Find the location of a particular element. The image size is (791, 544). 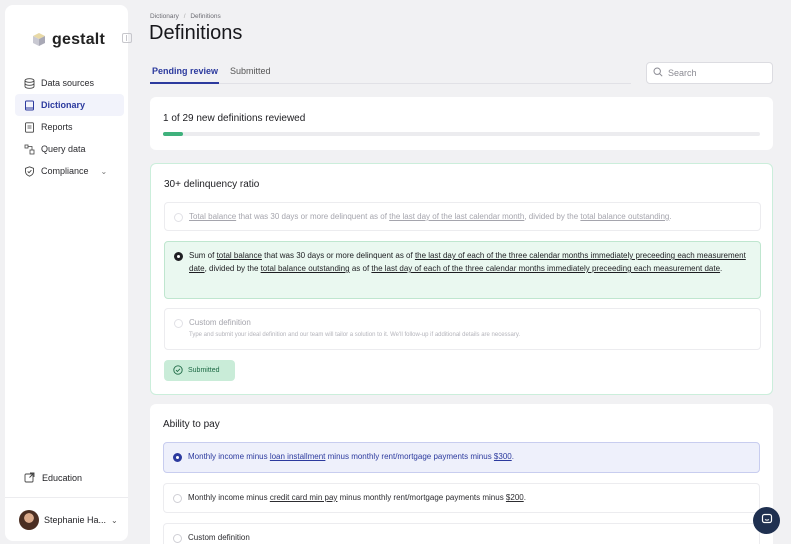

definition-title: Ability to pay is located at coordinates (191, 424).